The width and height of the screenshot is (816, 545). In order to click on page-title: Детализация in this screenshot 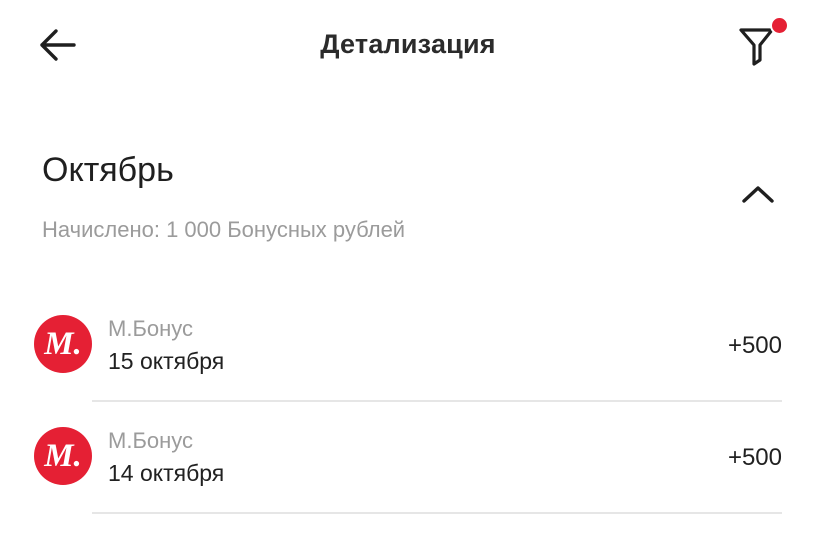, I will do `click(408, 44)`.